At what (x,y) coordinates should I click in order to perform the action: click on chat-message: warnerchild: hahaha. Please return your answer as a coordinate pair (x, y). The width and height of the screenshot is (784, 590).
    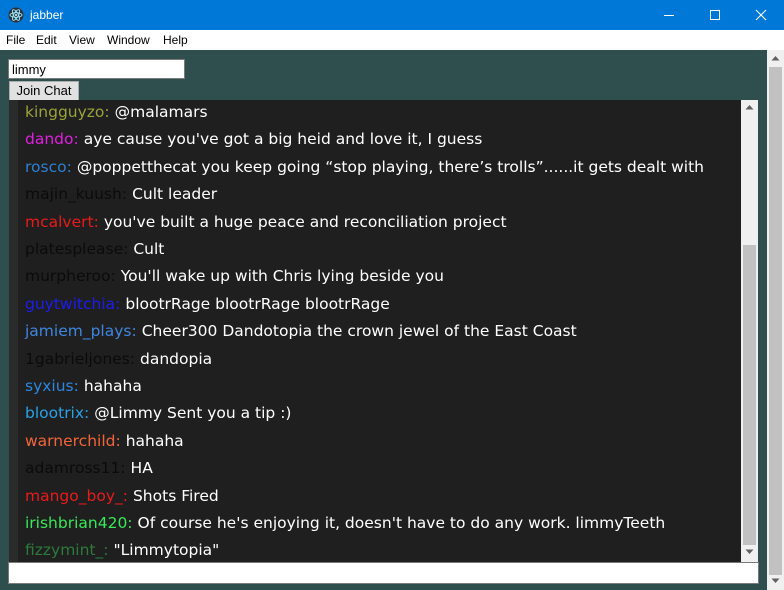
    Looking at the image, I should click on (104, 442).